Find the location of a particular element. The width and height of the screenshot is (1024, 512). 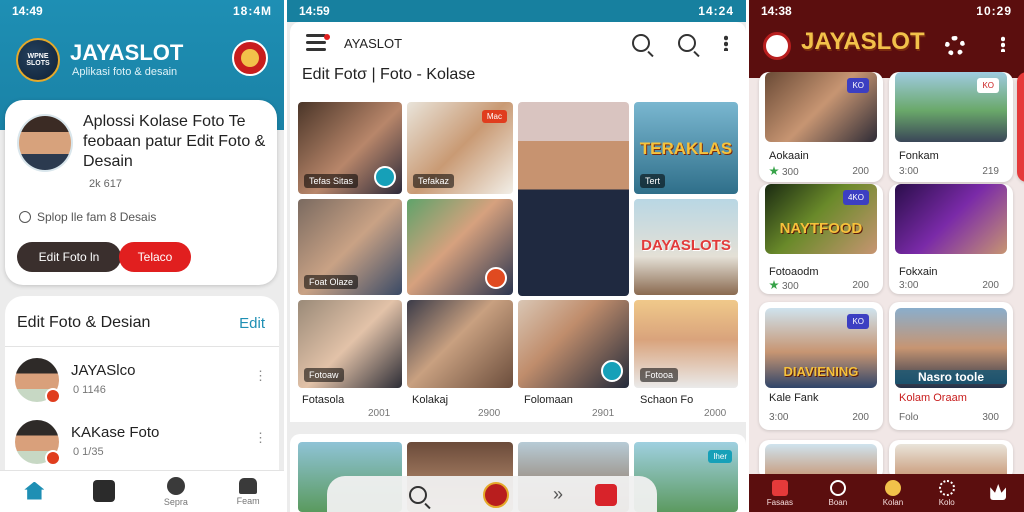

card-meta: Folo is located at coordinates (909, 417).